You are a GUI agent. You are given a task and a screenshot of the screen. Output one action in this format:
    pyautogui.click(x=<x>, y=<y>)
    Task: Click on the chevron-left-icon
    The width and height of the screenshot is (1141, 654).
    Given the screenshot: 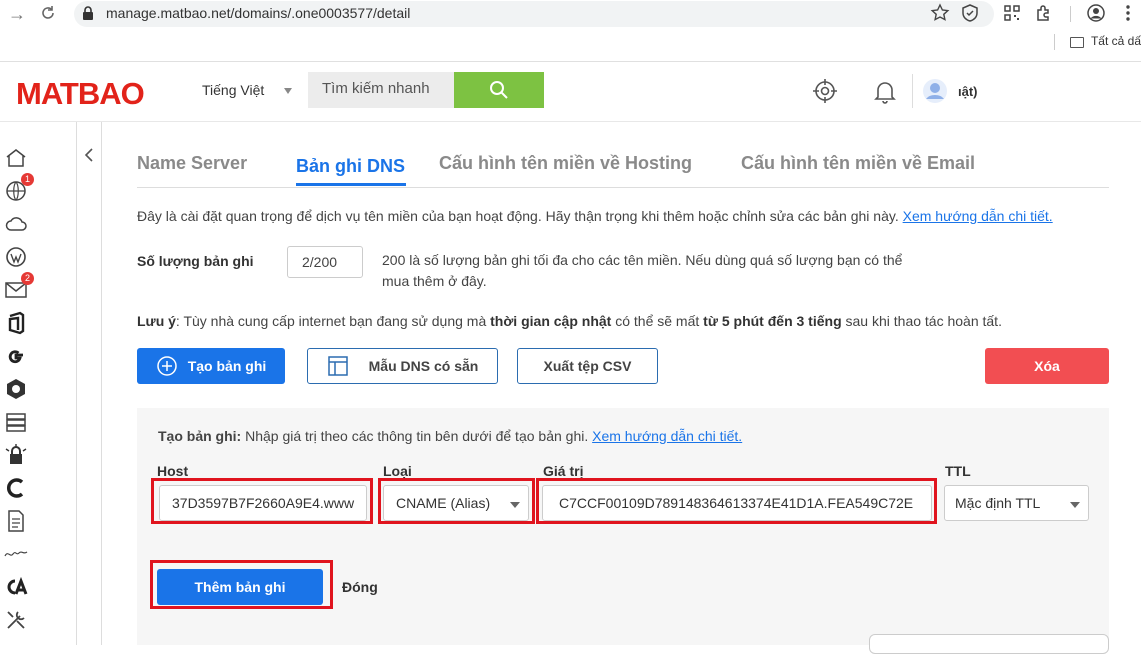 What is the action you would take?
    pyautogui.click(x=89, y=155)
    